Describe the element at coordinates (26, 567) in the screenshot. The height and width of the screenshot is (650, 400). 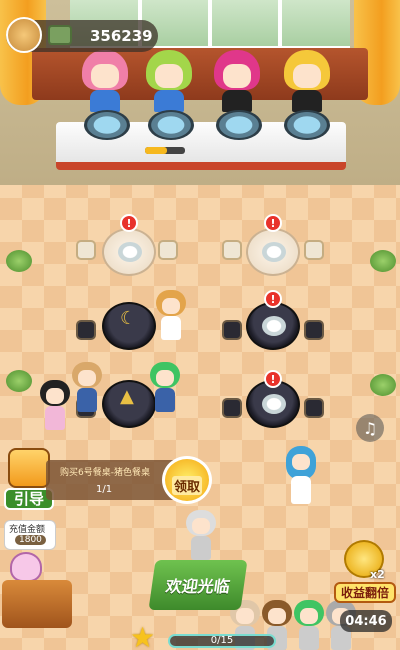
I see `lucky-cat-icon` at that location.